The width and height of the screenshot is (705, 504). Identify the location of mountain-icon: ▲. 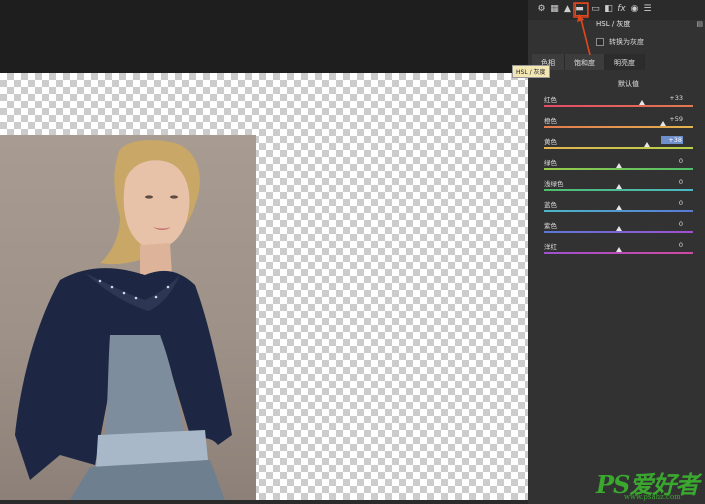
(567, 9).